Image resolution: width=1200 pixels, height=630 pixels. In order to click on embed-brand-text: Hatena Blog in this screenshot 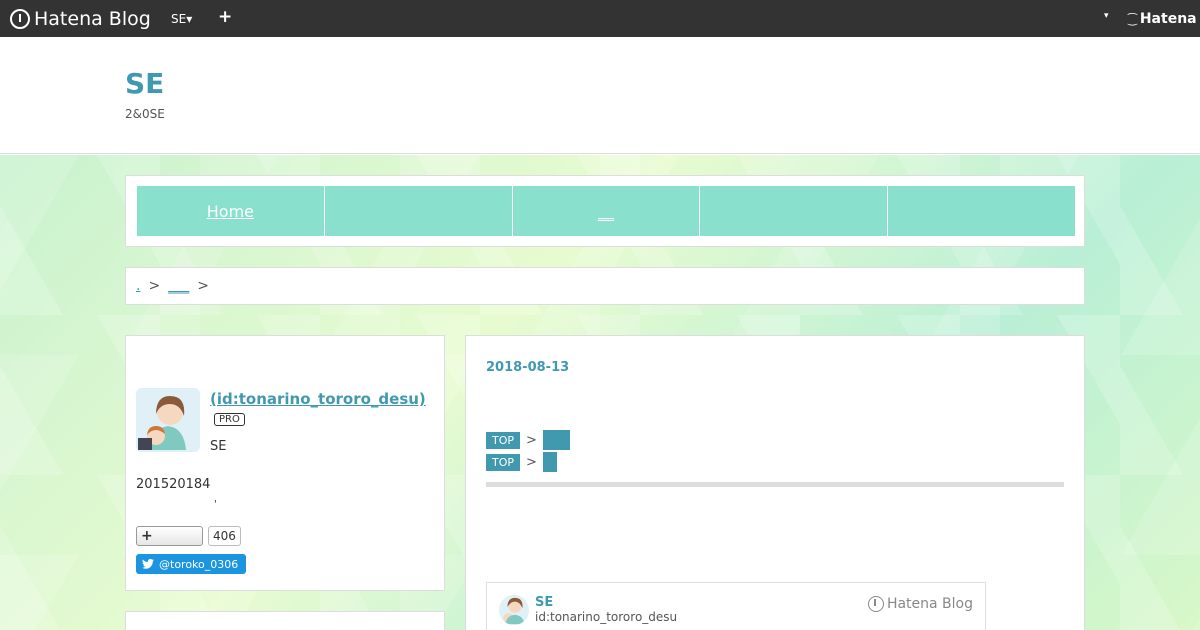, I will do `click(929, 604)`.